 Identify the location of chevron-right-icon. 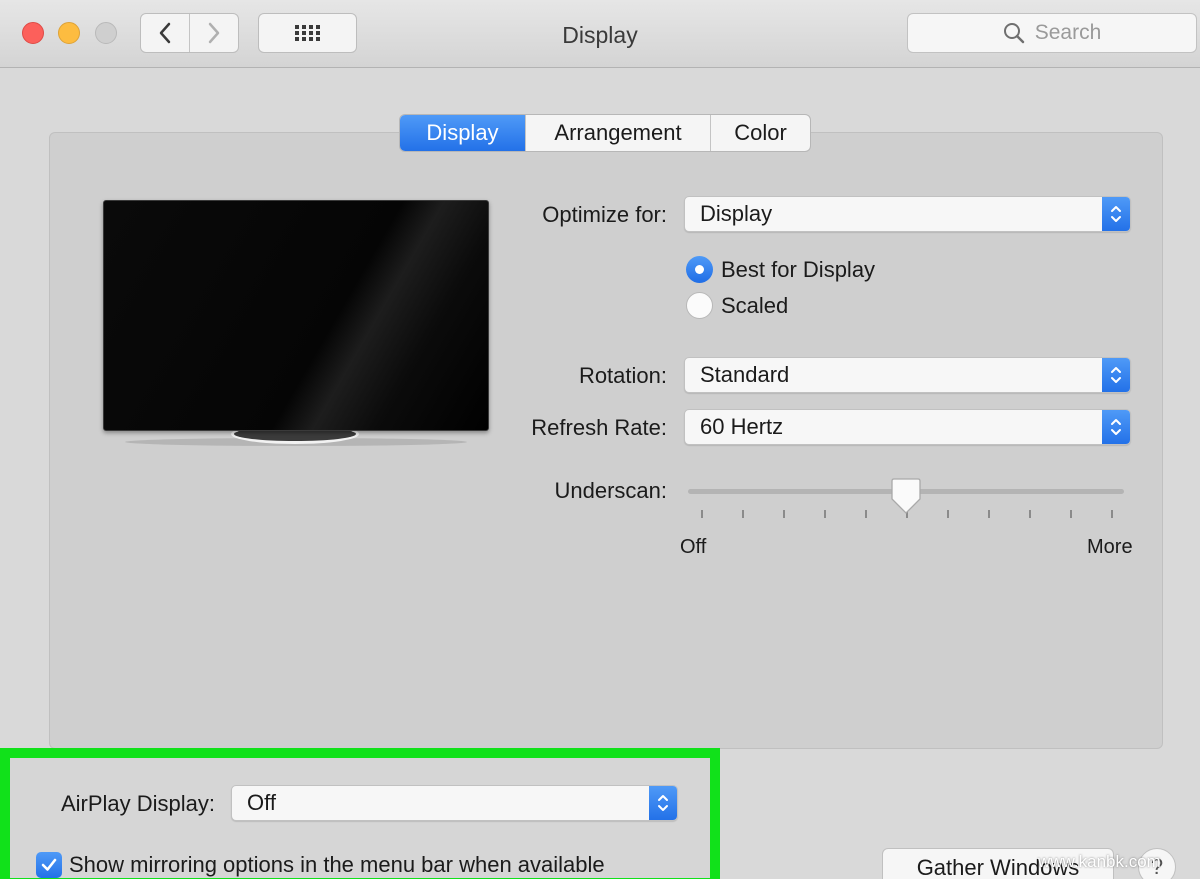
(214, 33).